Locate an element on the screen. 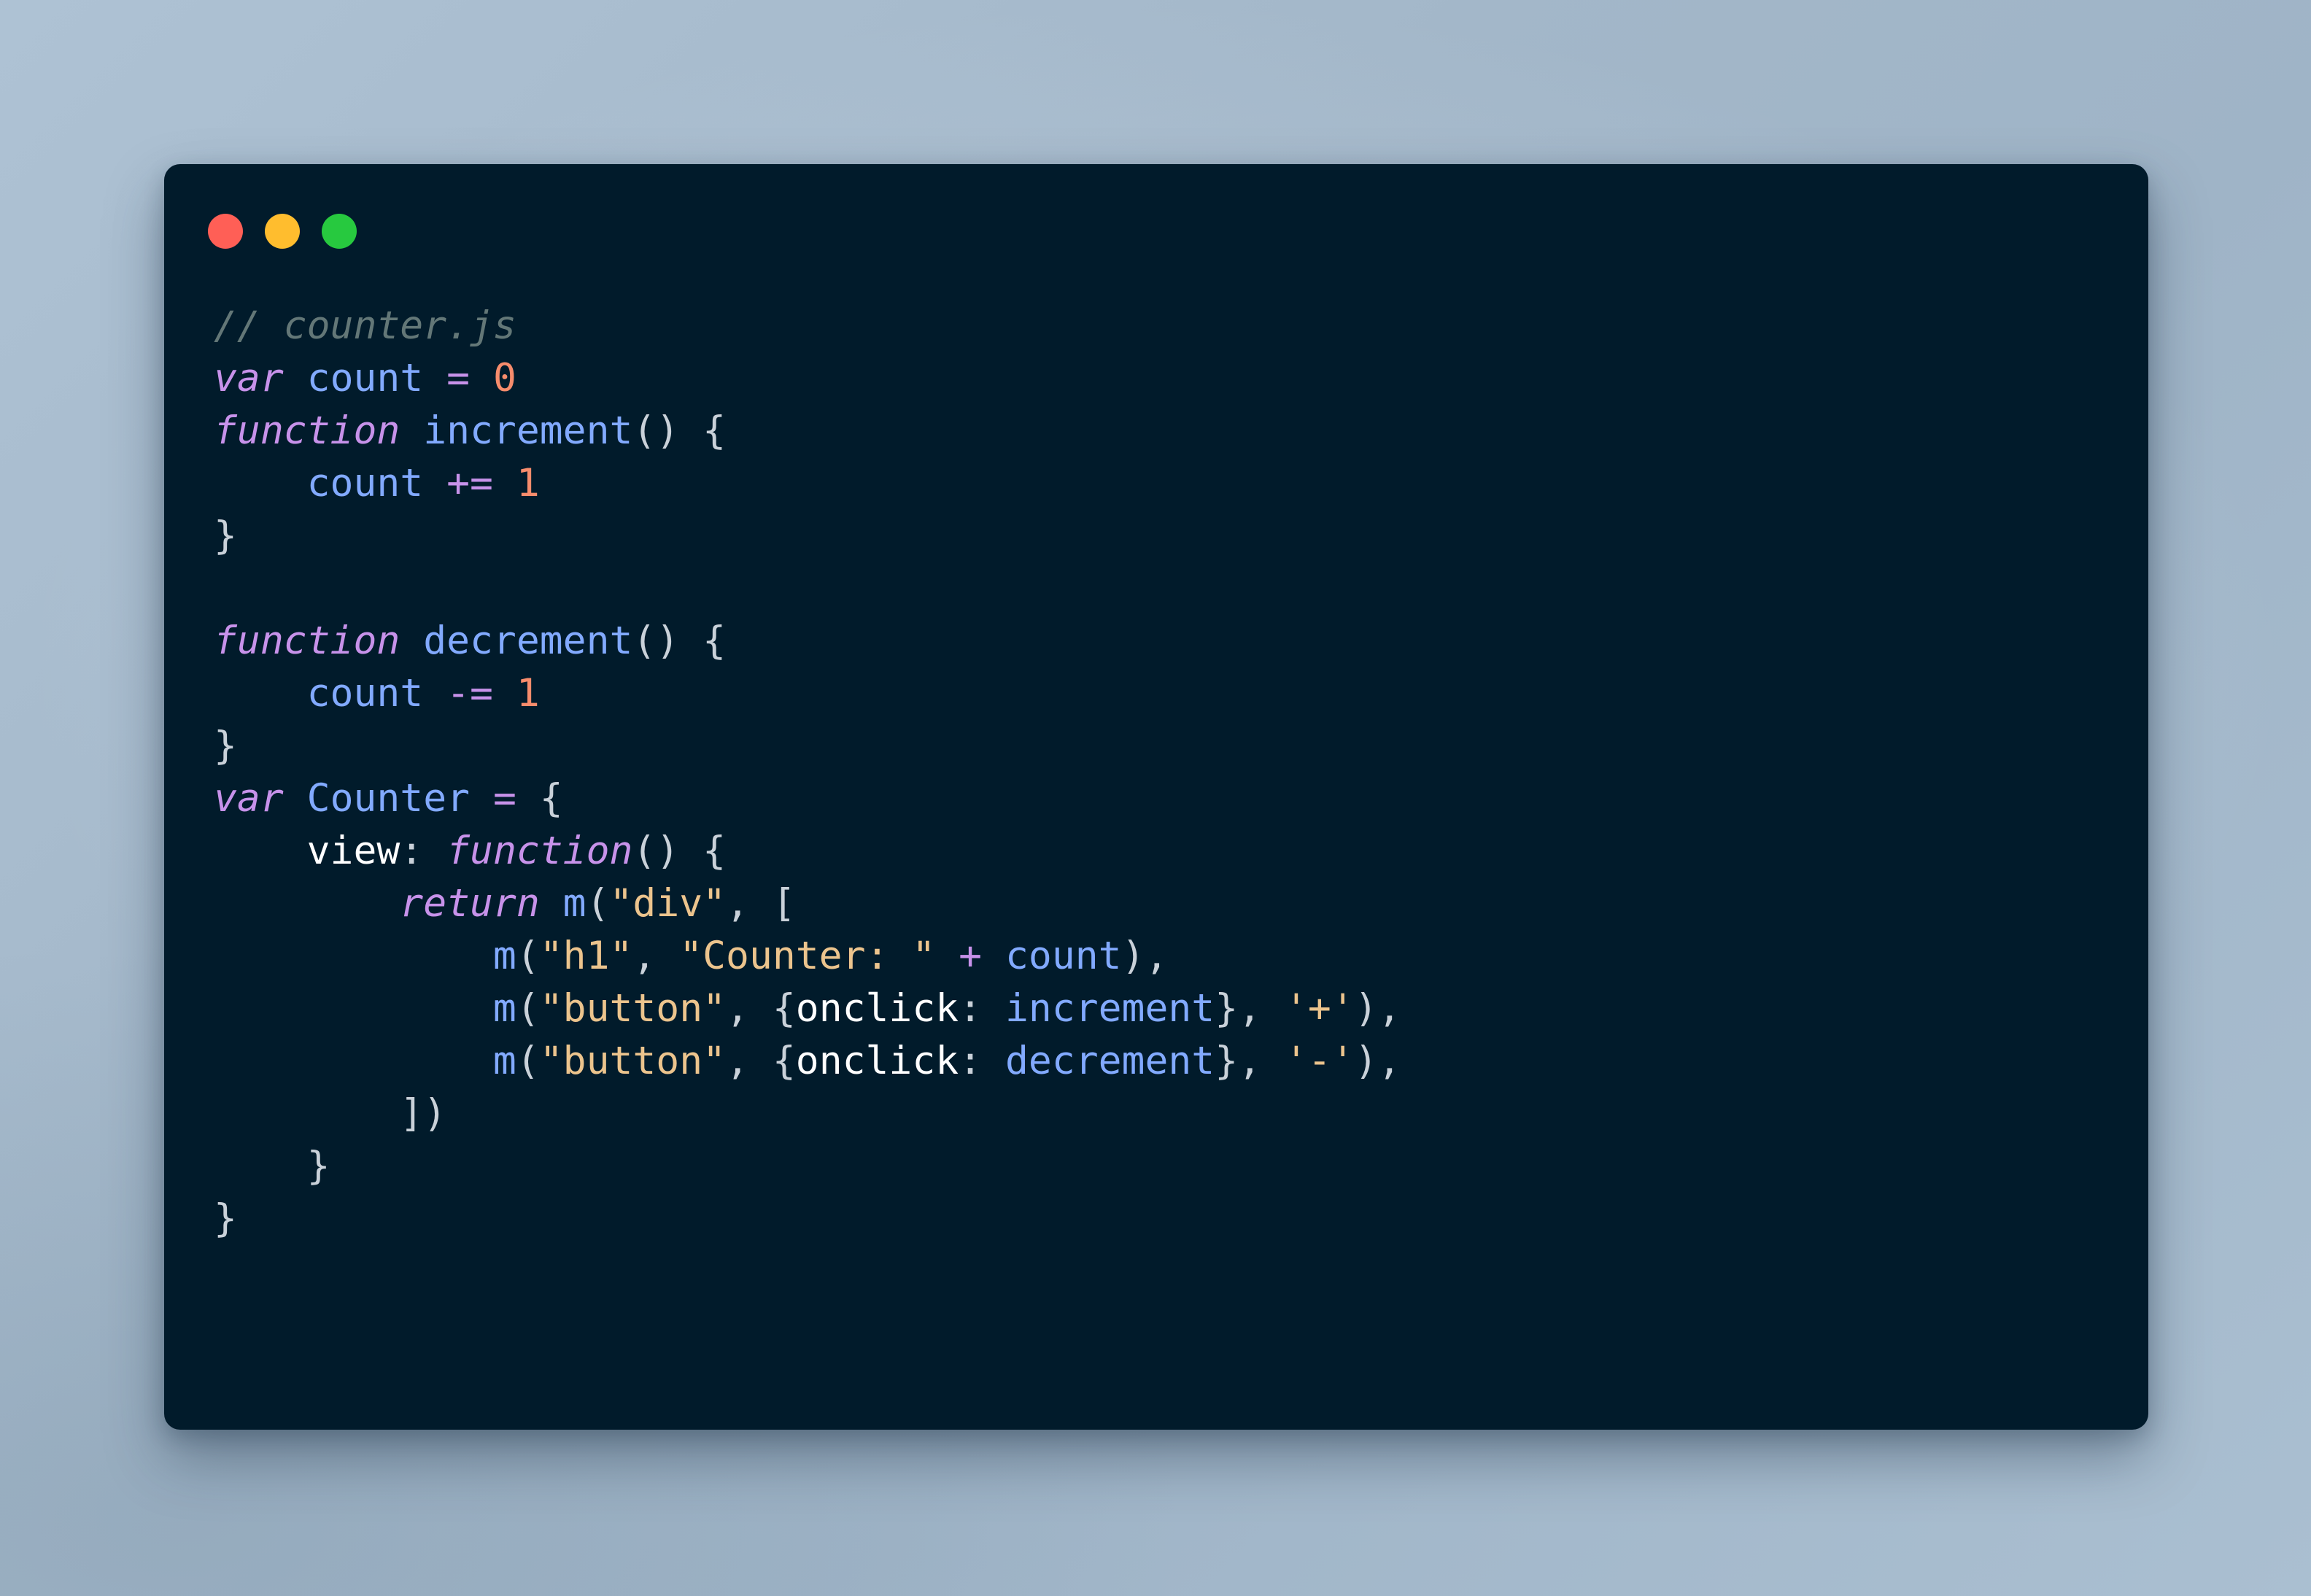 The width and height of the screenshot is (2311, 1596). code-token: "h1" is located at coordinates (586, 956).